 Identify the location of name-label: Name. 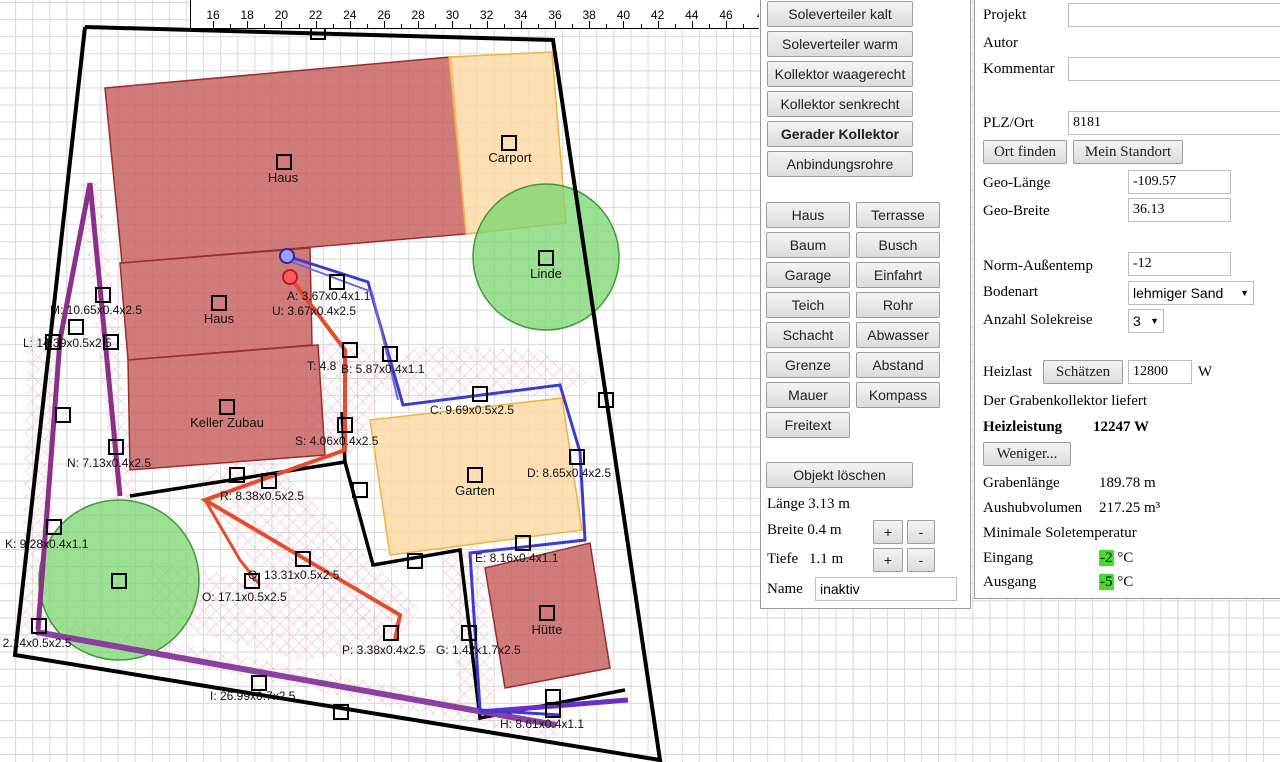
(785, 589).